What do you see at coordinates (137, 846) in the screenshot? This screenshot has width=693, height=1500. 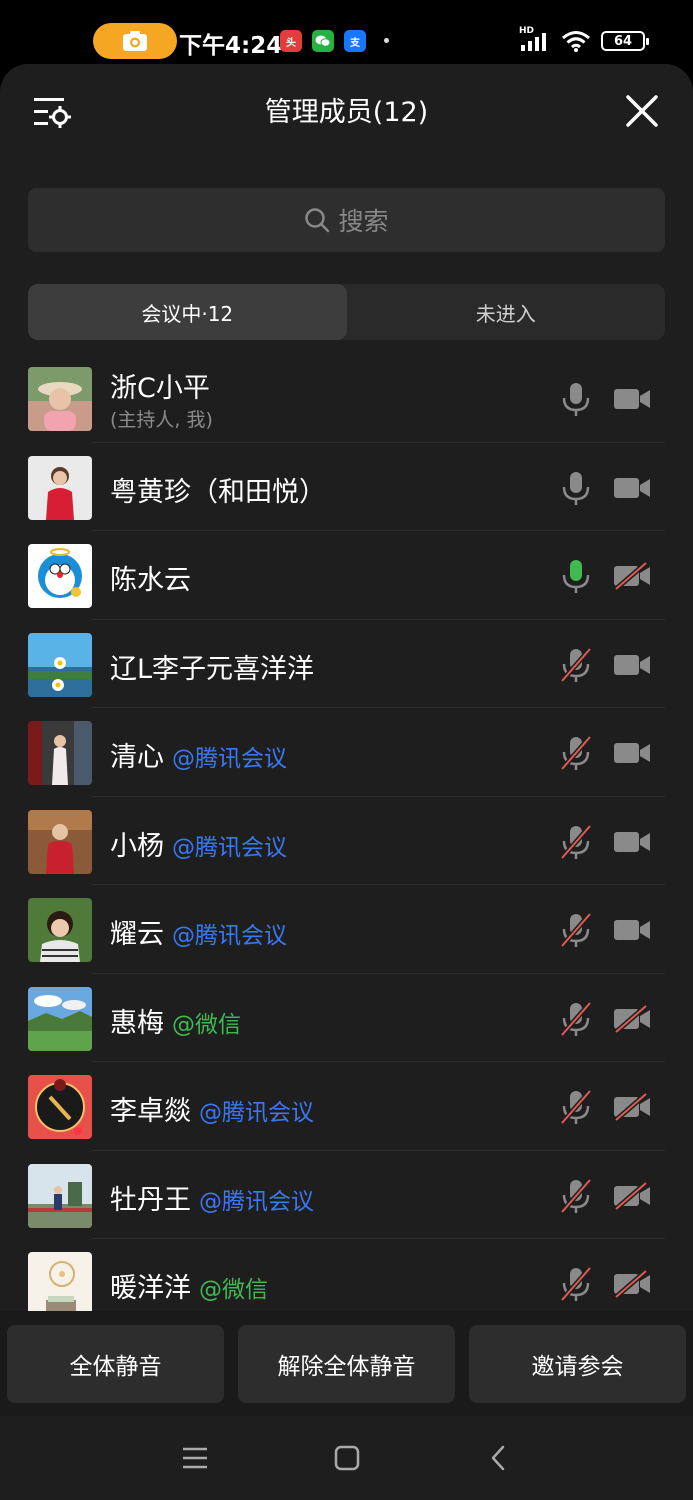 I see `member-name: 小杨` at bounding box center [137, 846].